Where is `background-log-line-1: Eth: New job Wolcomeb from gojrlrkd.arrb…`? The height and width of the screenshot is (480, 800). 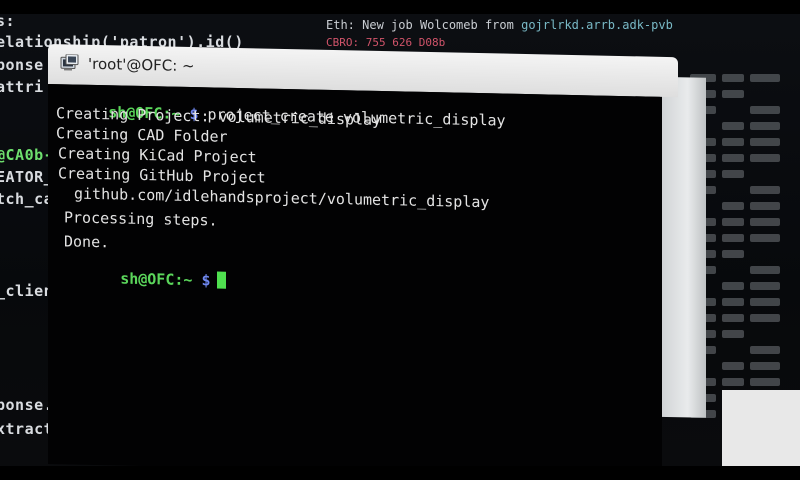
background-log-line-1: Eth: New job Wolcomeb from gojrlrkd.arrb… is located at coordinates (499, 25).